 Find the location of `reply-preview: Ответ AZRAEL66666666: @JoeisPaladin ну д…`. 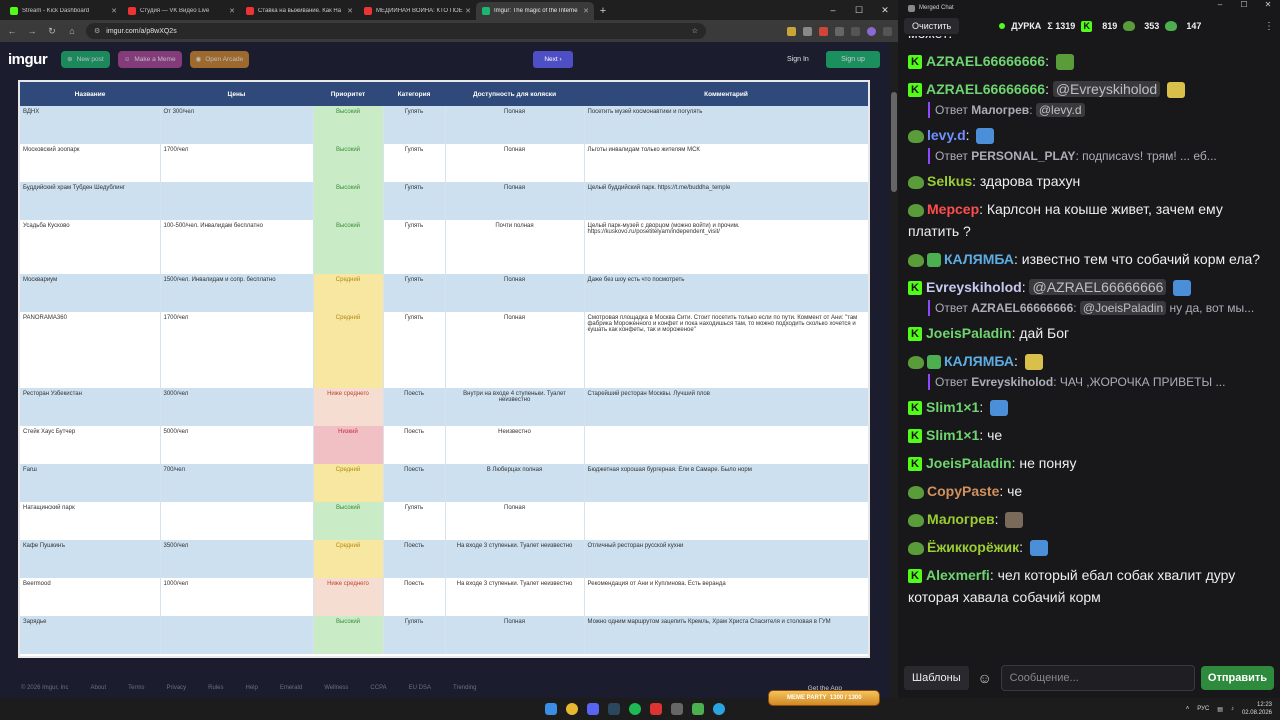

reply-preview: Ответ AZRAEL66666666: @JoeisPaladin ну д… is located at coordinates (1099, 308).